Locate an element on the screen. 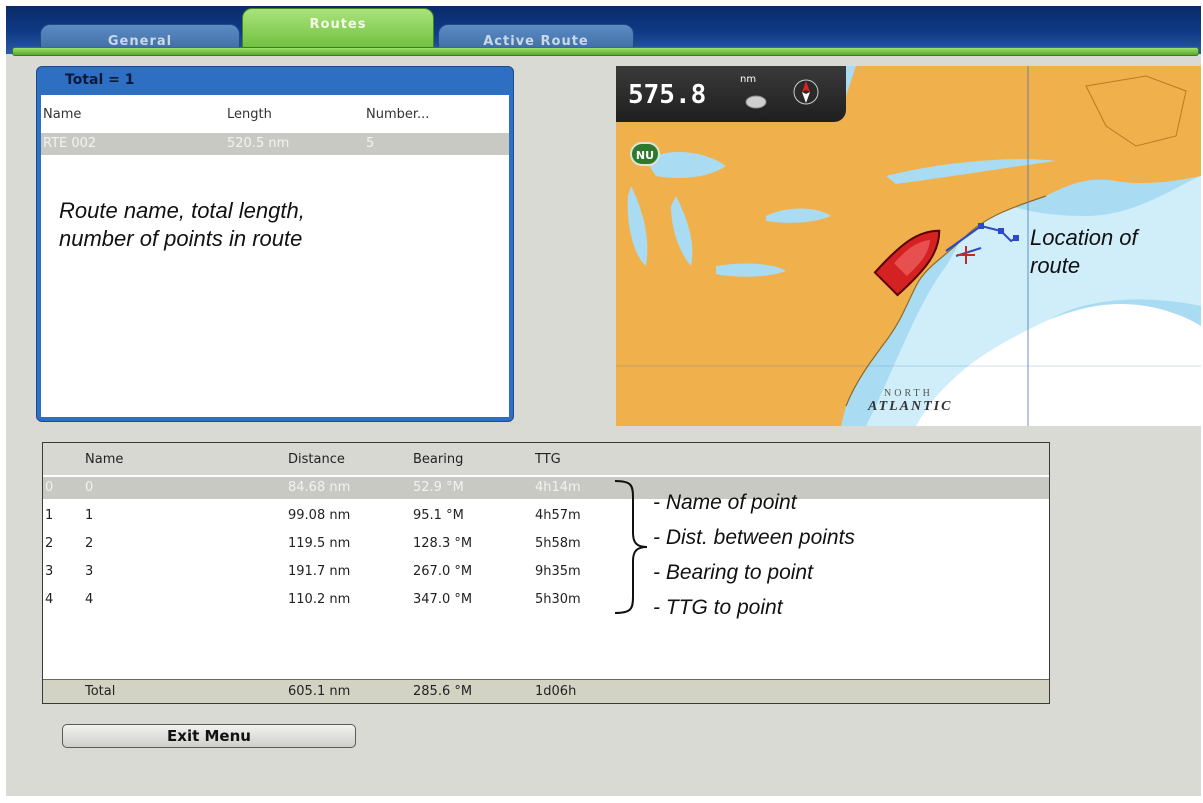 The image size is (1203, 803). row-bearing: 95.1 °M is located at coordinates (438, 515).